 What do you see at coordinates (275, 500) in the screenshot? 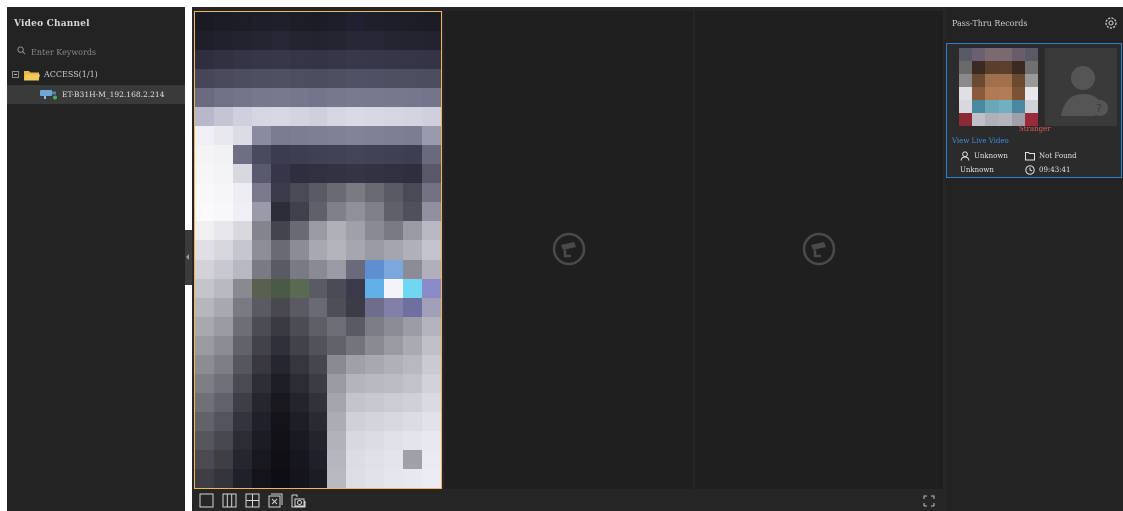
I see `close-all-icon` at bounding box center [275, 500].